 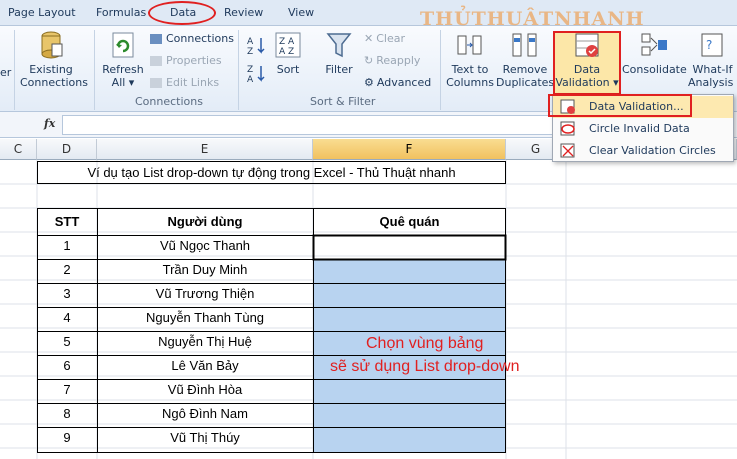 I want to click on reapply-button: ↻ Reapply, so click(x=392, y=60).